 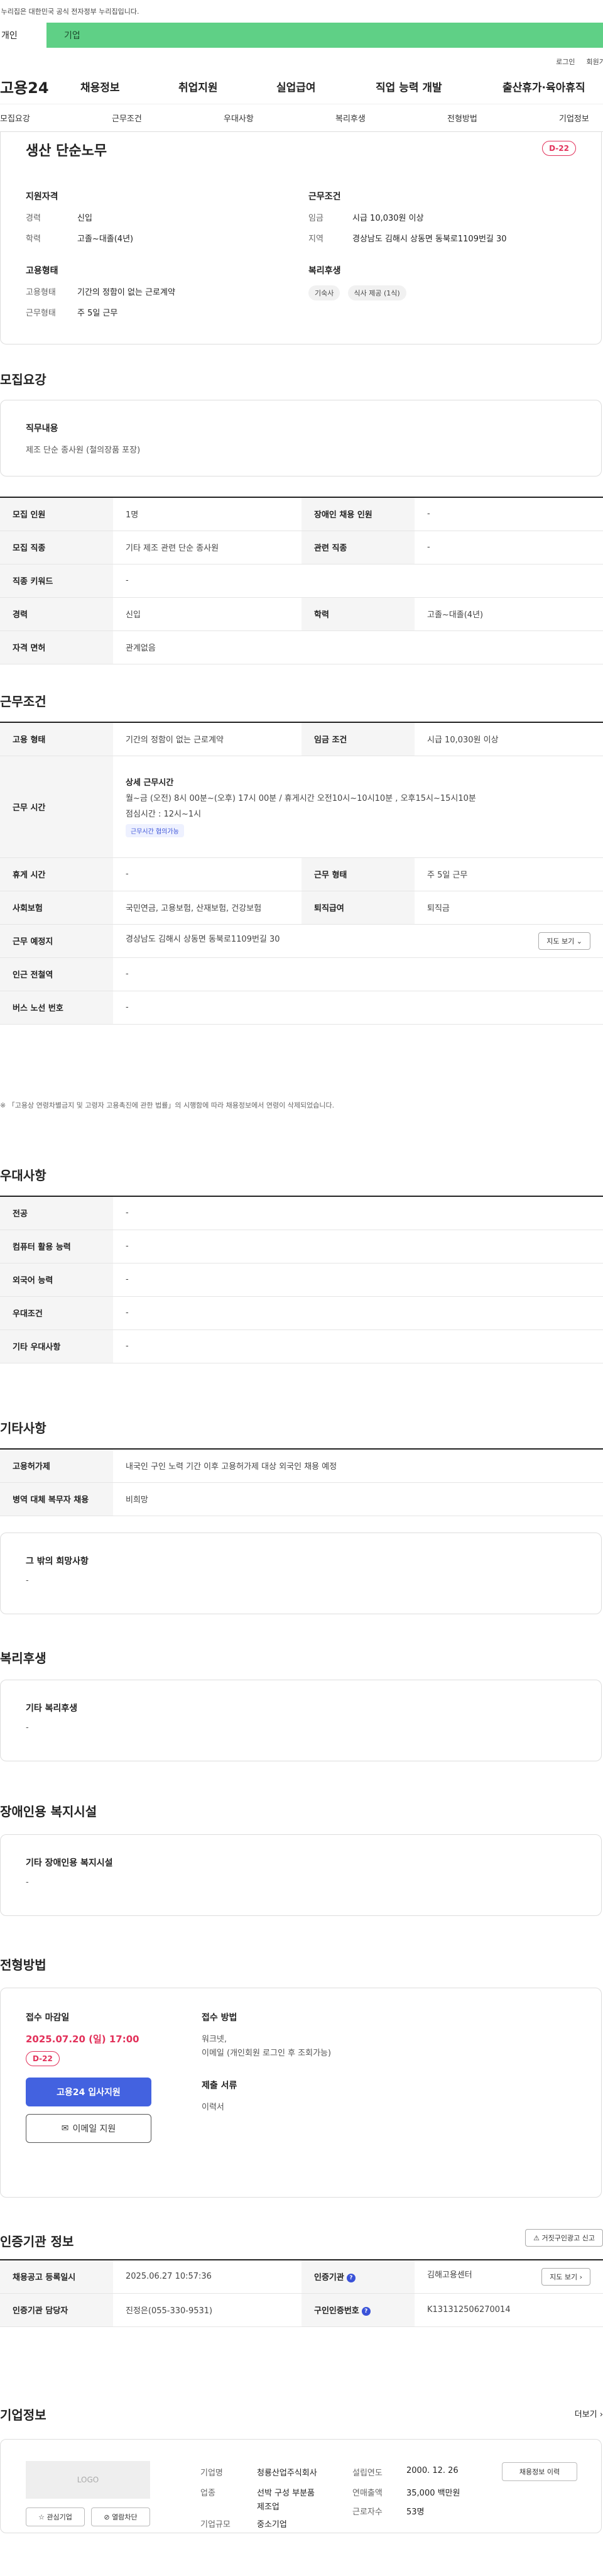 What do you see at coordinates (49, 1811) in the screenshot?
I see `section-title-disabled-facilities: 장애인용 복지시설` at bounding box center [49, 1811].